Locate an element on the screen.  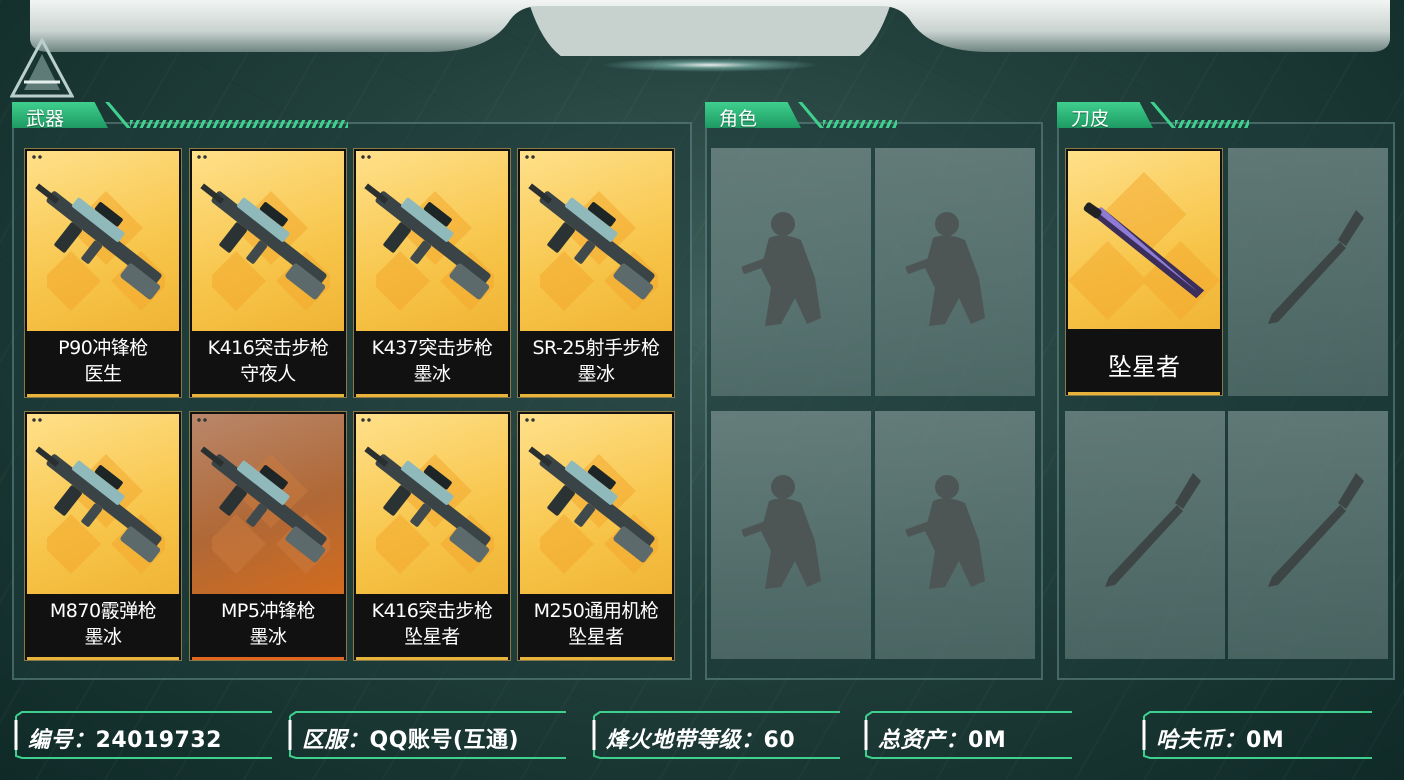
footer-coins-value: 0M is located at coordinates (1265, 740).